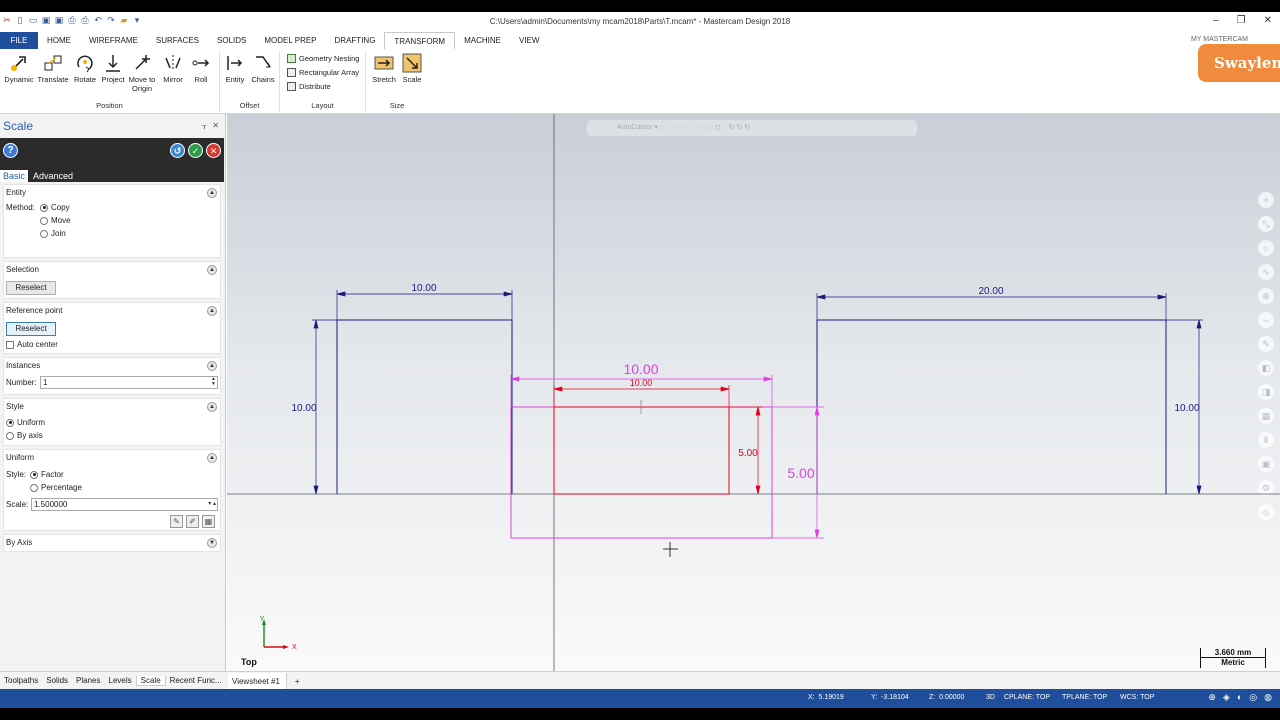 This screenshot has width=1280, height=720. Describe the element at coordinates (142, 62) in the screenshot. I see `move-to-origin-icon` at that location.